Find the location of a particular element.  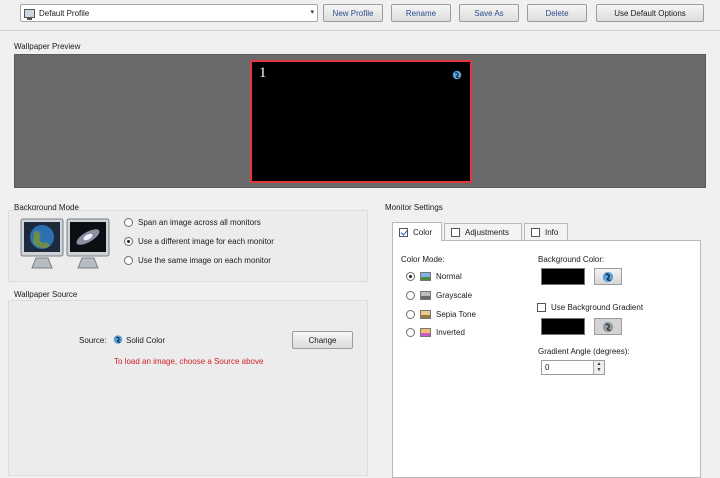

bg-mode-option-label: Use a different image for each monitor is located at coordinates (206, 241).